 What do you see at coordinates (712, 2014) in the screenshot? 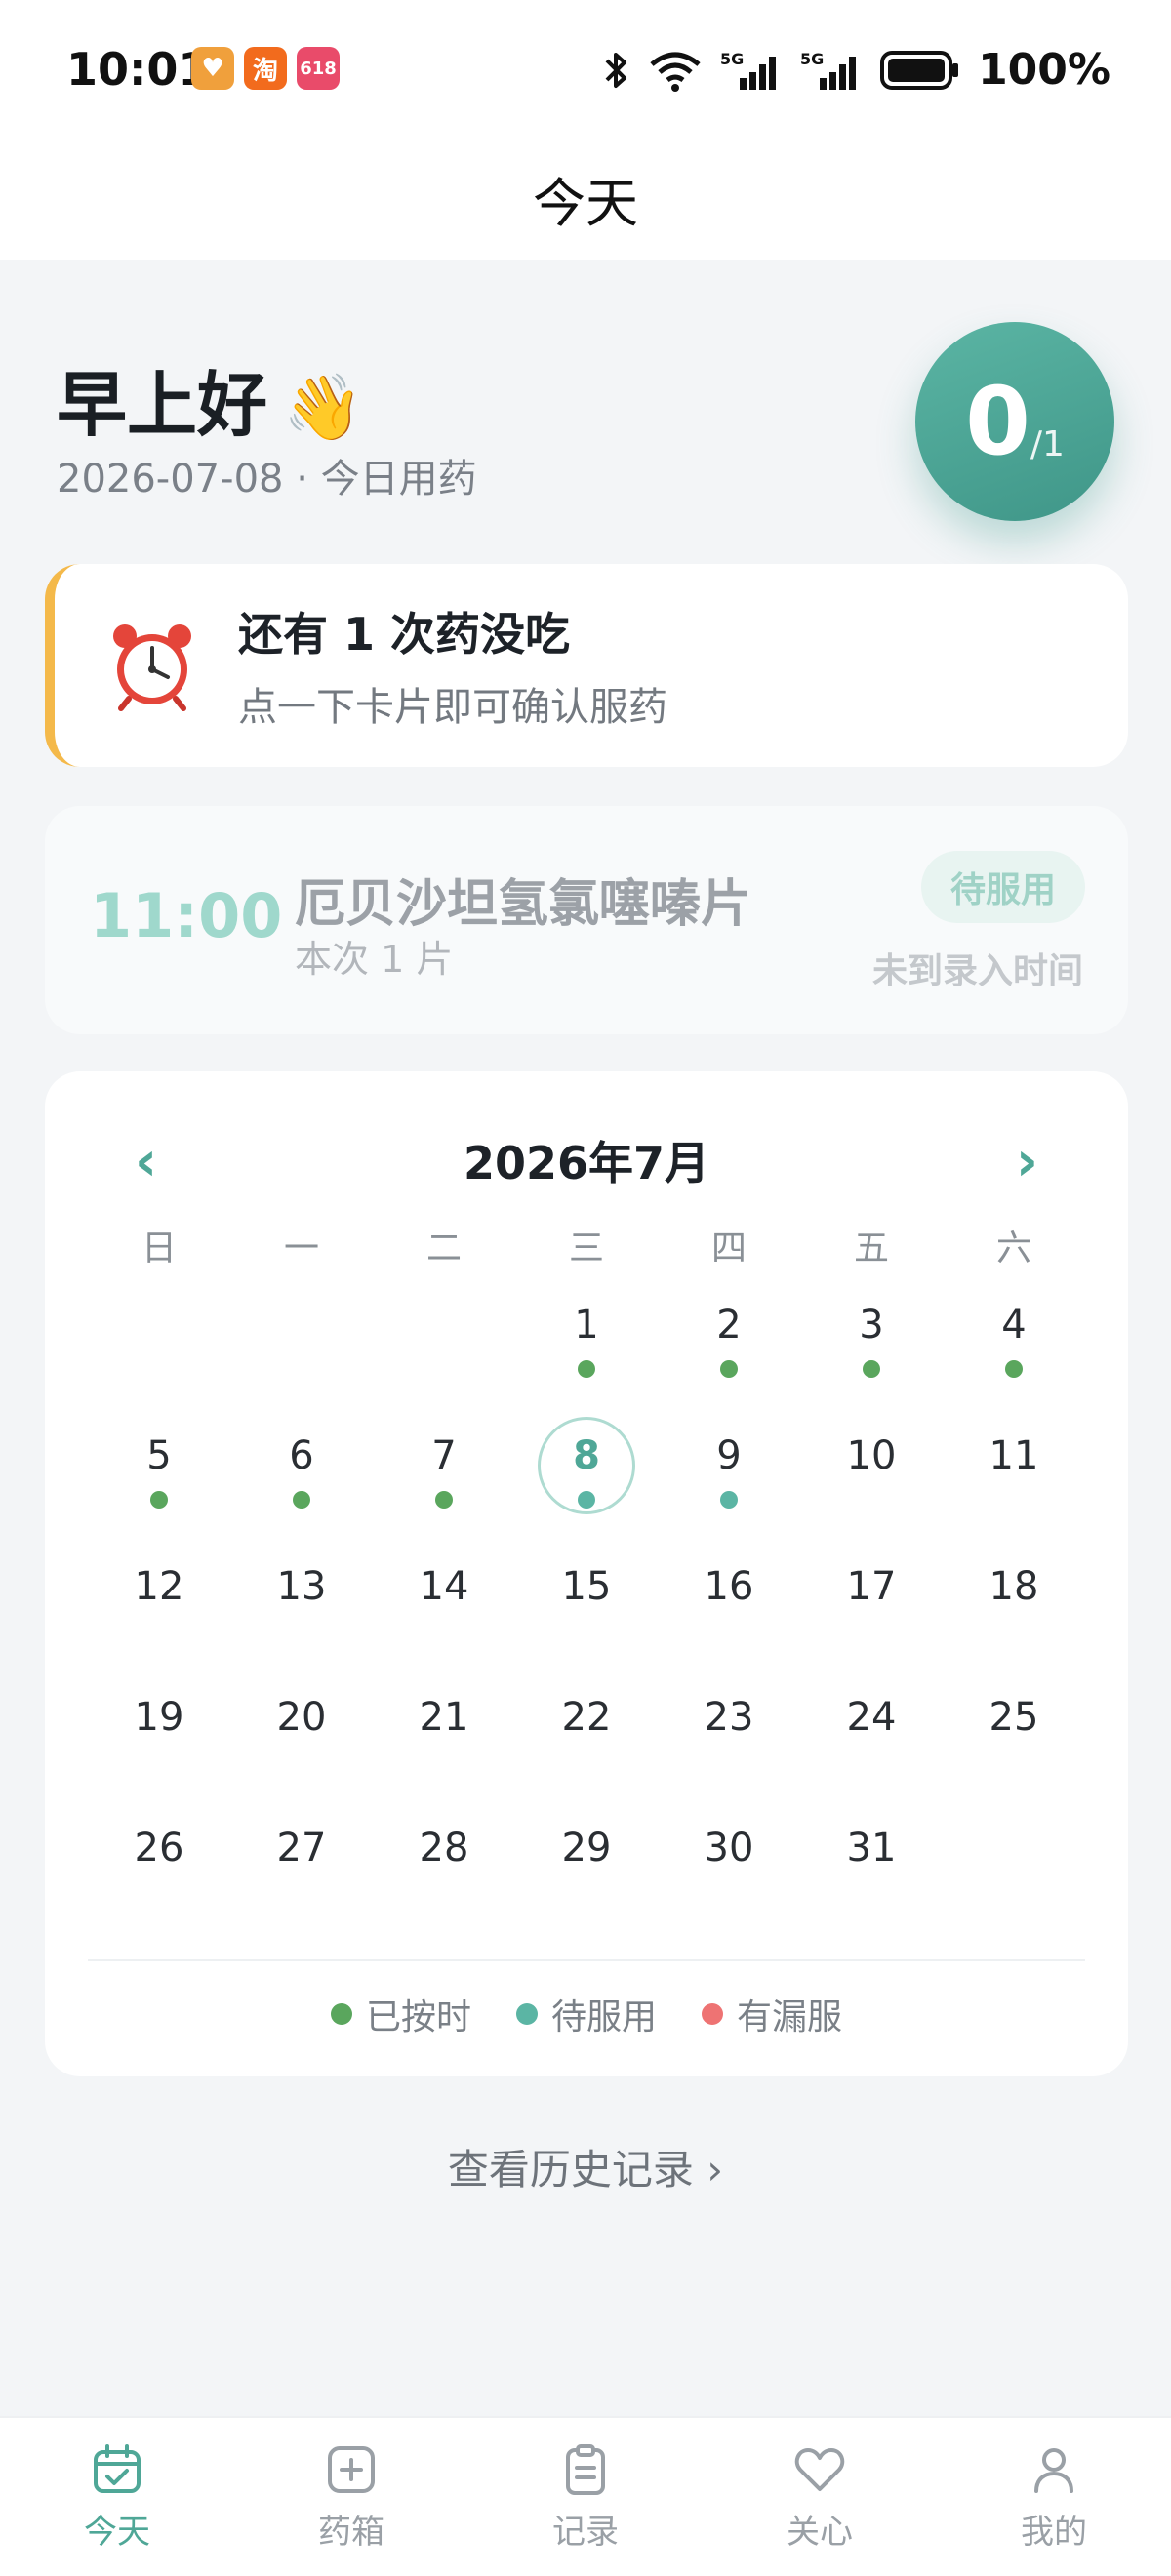
I see `legend-dot-missed` at bounding box center [712, 2014].